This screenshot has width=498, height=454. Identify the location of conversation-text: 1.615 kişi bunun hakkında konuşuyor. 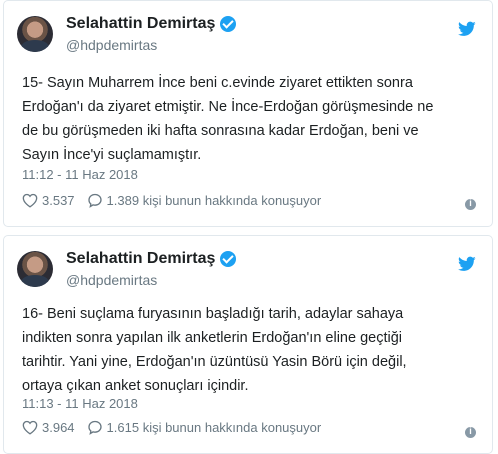
(214, 427).